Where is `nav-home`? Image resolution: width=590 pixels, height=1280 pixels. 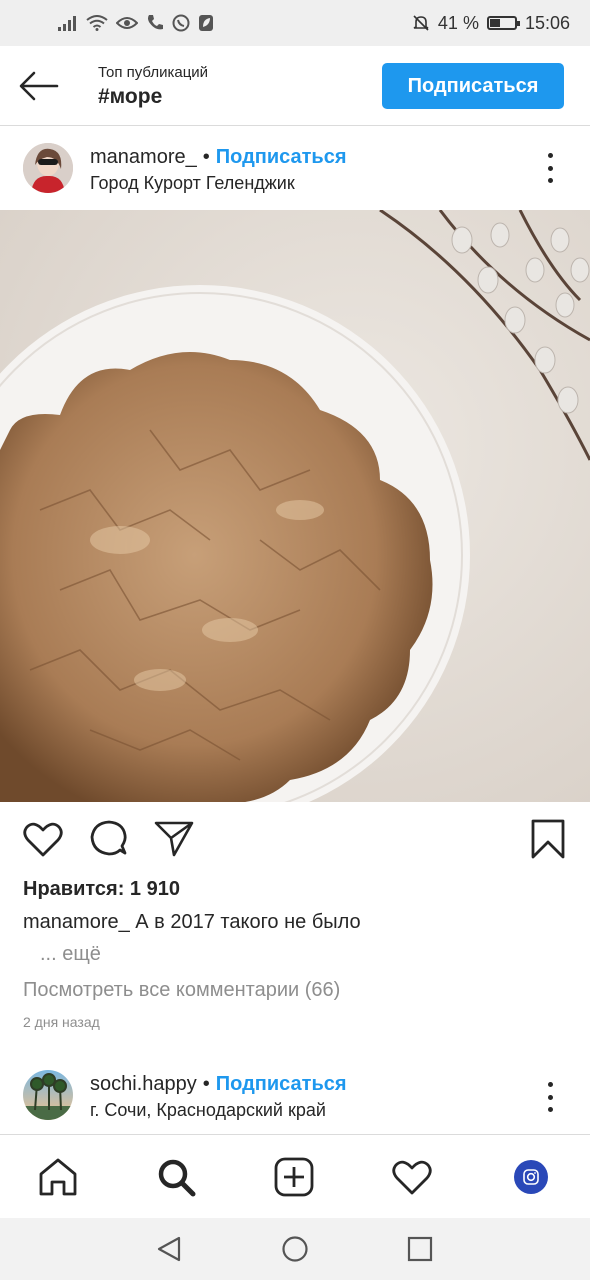 nav-home is located at coordinates (58, 1177).